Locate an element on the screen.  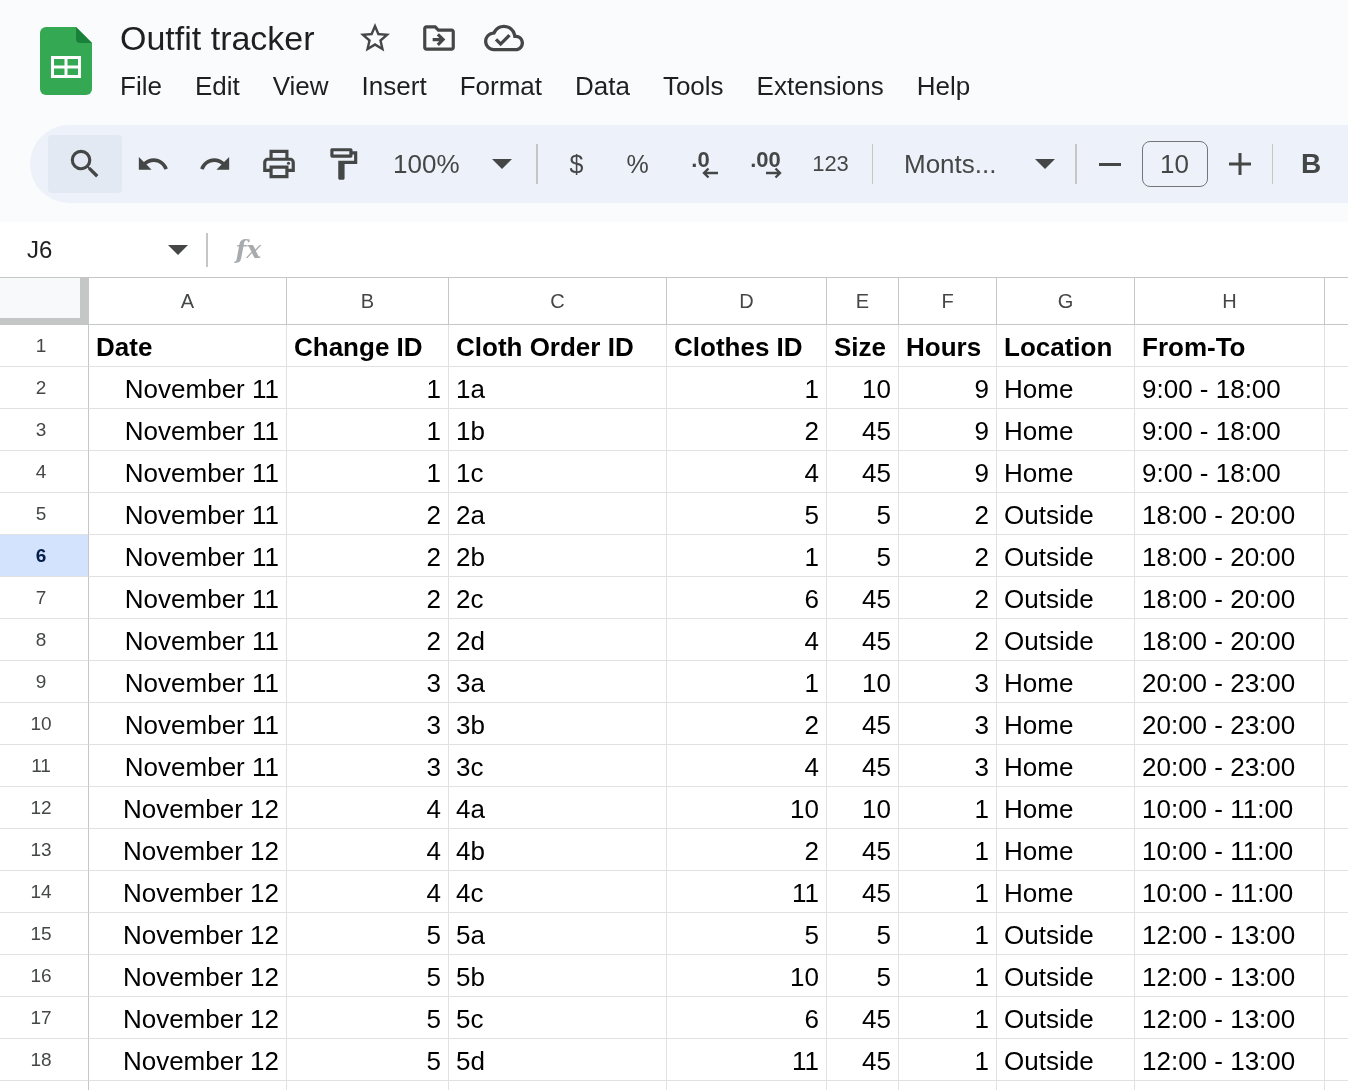
table-cell: 9:00 - 18:00 is located at coordinates (1230, 430).